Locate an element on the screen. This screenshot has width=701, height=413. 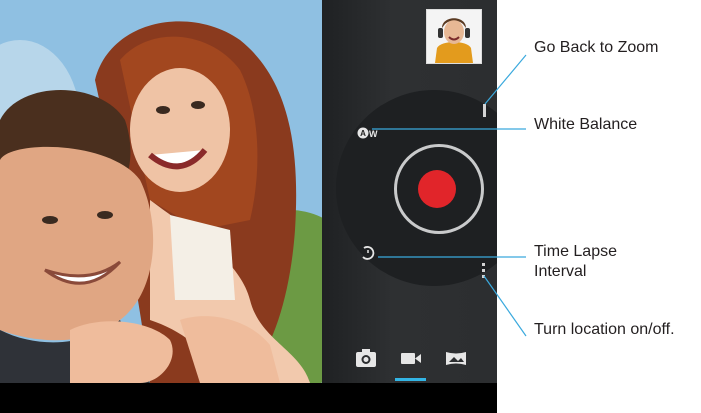
thumbnail-image is located at coordinates (454, 36).